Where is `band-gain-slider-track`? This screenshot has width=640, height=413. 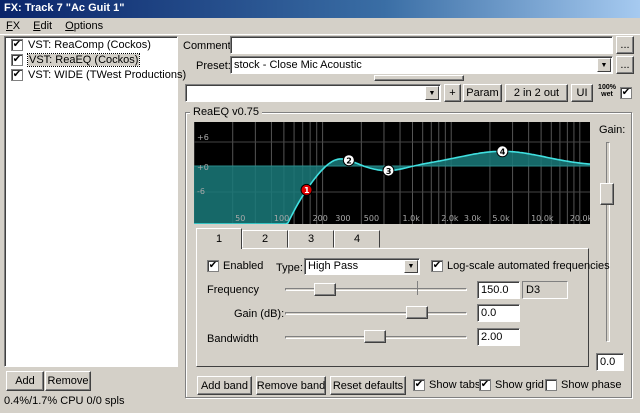
band-gain-slider-track is located at coordinates (376, 313).